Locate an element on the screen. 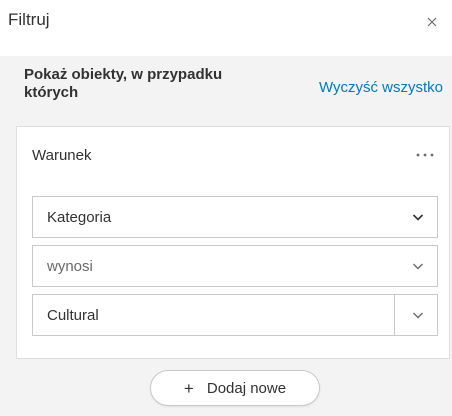 This screenshot has height=416, width=452. panel-title: Filtruj is located at coordinates (29, 19).